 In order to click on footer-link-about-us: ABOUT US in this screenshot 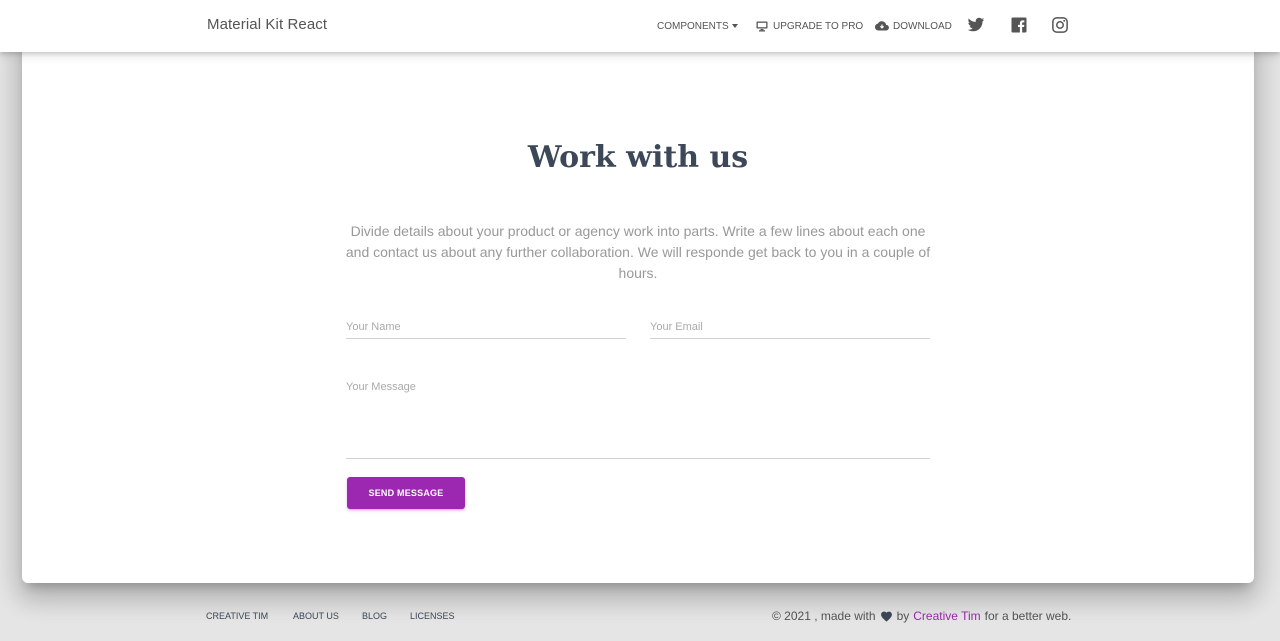, I will do `click(316, 616)`.